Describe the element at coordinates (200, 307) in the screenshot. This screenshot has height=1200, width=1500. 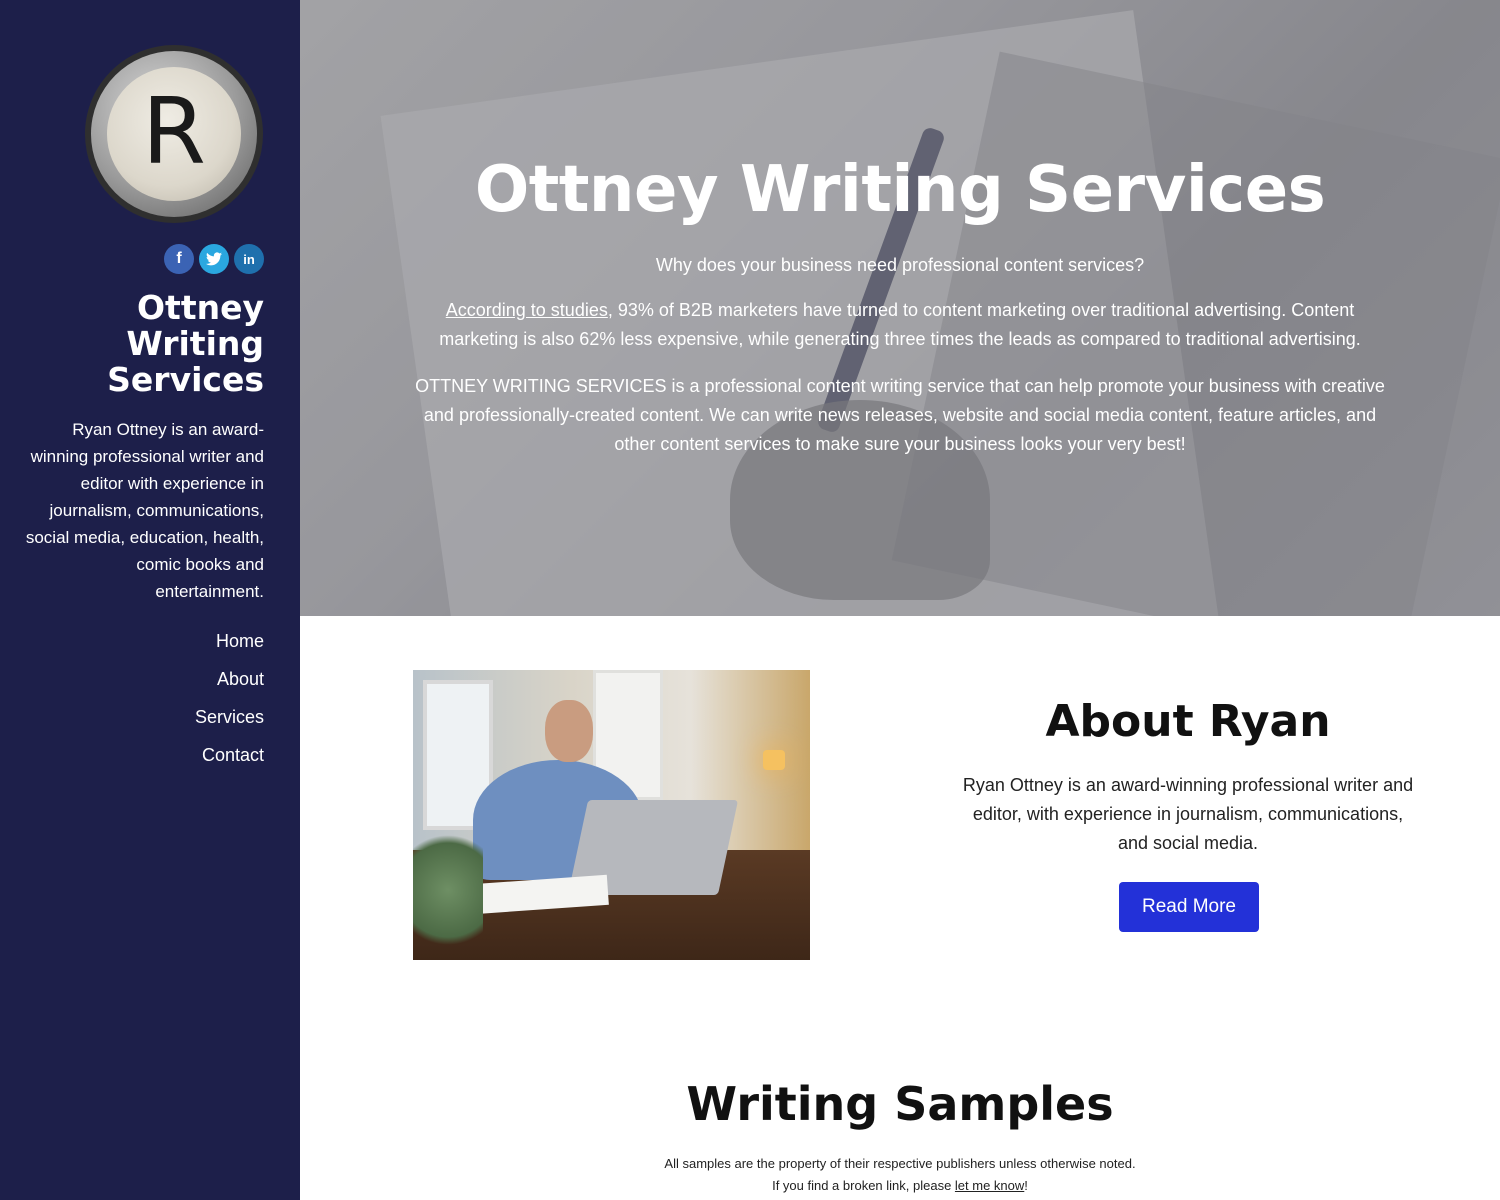
I see `site-title-line-1: Ottney` at that location.